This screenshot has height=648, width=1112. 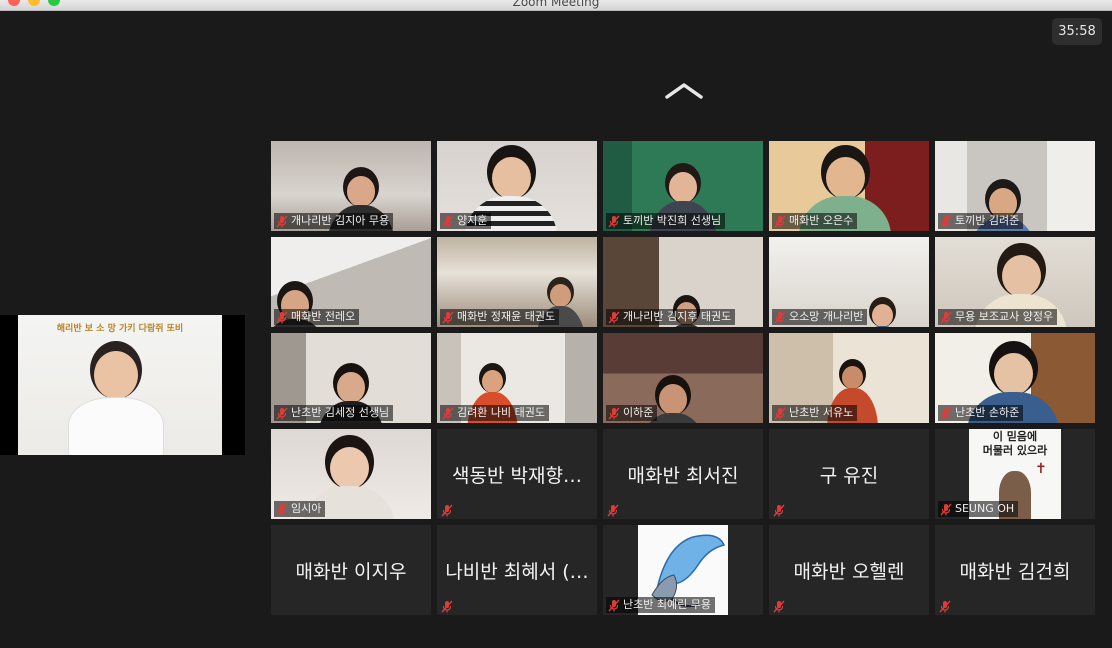 I want to click on participant-name: 김려환 나비 태권도, so click(x=501, y=412).